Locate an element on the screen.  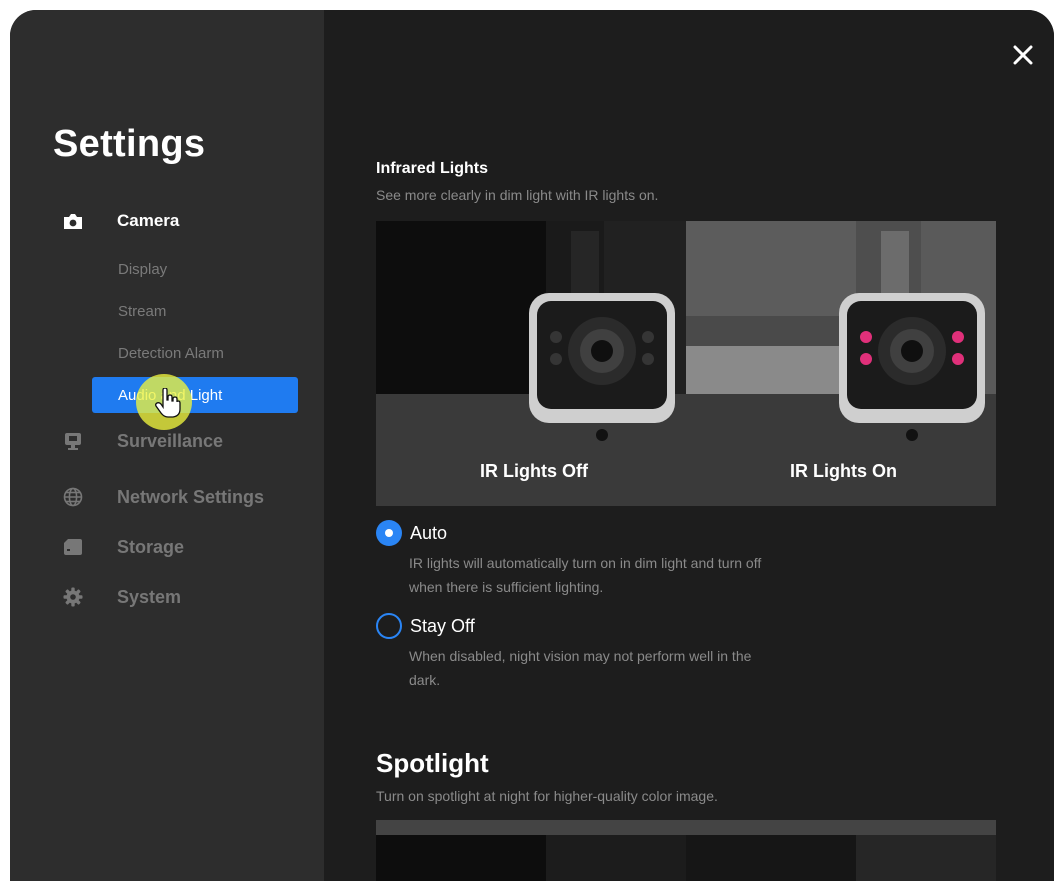
sidebar-item-display: Display is located at coordinates (195, 269).